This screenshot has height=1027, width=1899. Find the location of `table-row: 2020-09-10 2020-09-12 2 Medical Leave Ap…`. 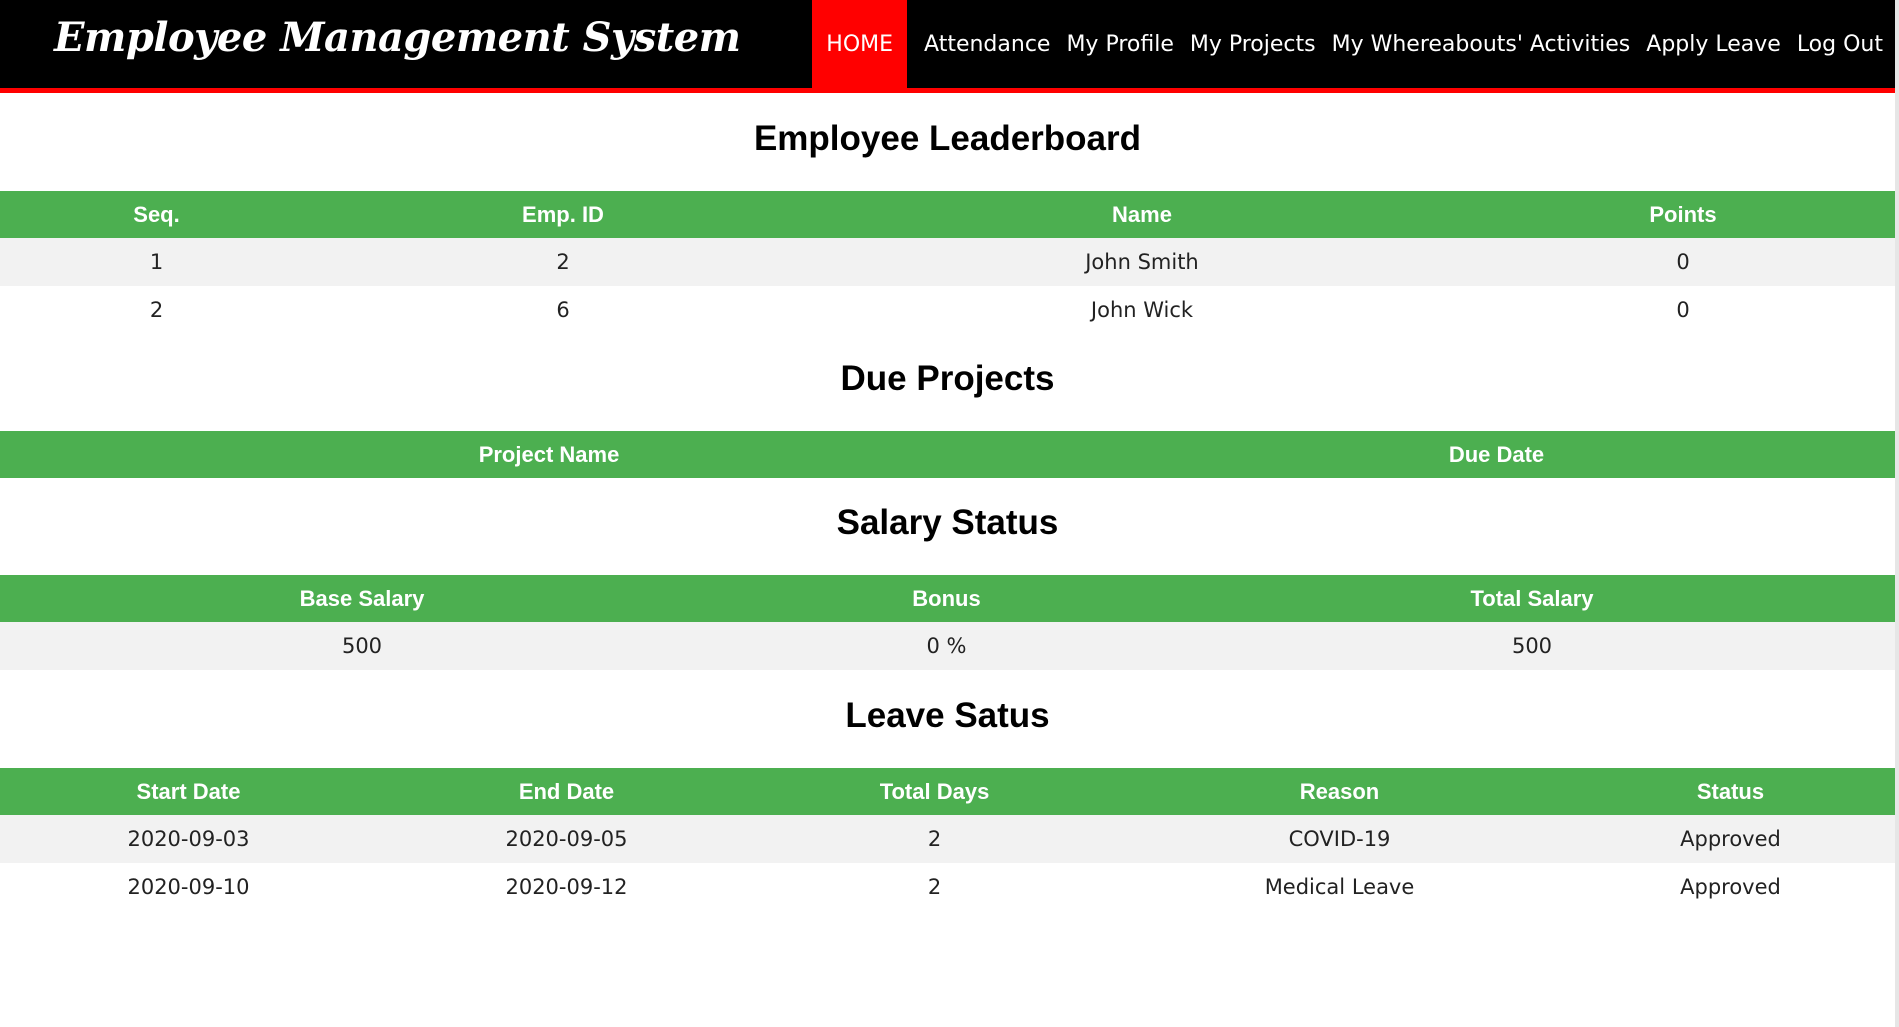

table-row: 2020-09-10 2020-09-12 2 Medical Leave Ap… is located at coordinates (947, 887).